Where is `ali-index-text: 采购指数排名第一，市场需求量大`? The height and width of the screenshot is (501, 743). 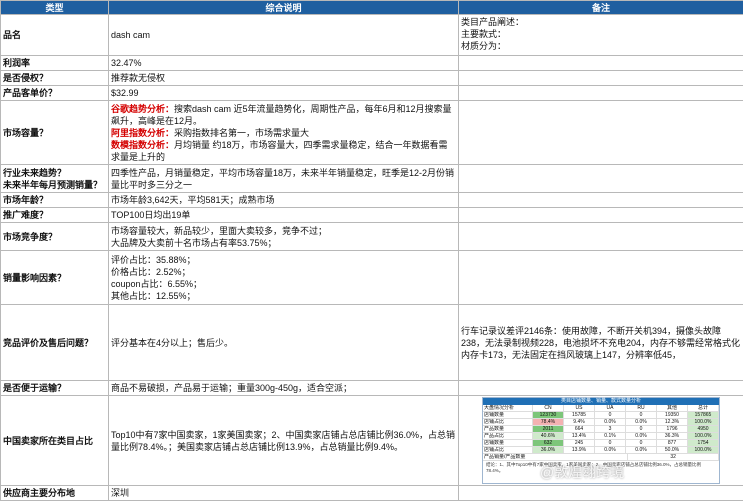
ali-index-text: 采购指数排名第一，市场需求量大 is located at coordinates (241, 133).